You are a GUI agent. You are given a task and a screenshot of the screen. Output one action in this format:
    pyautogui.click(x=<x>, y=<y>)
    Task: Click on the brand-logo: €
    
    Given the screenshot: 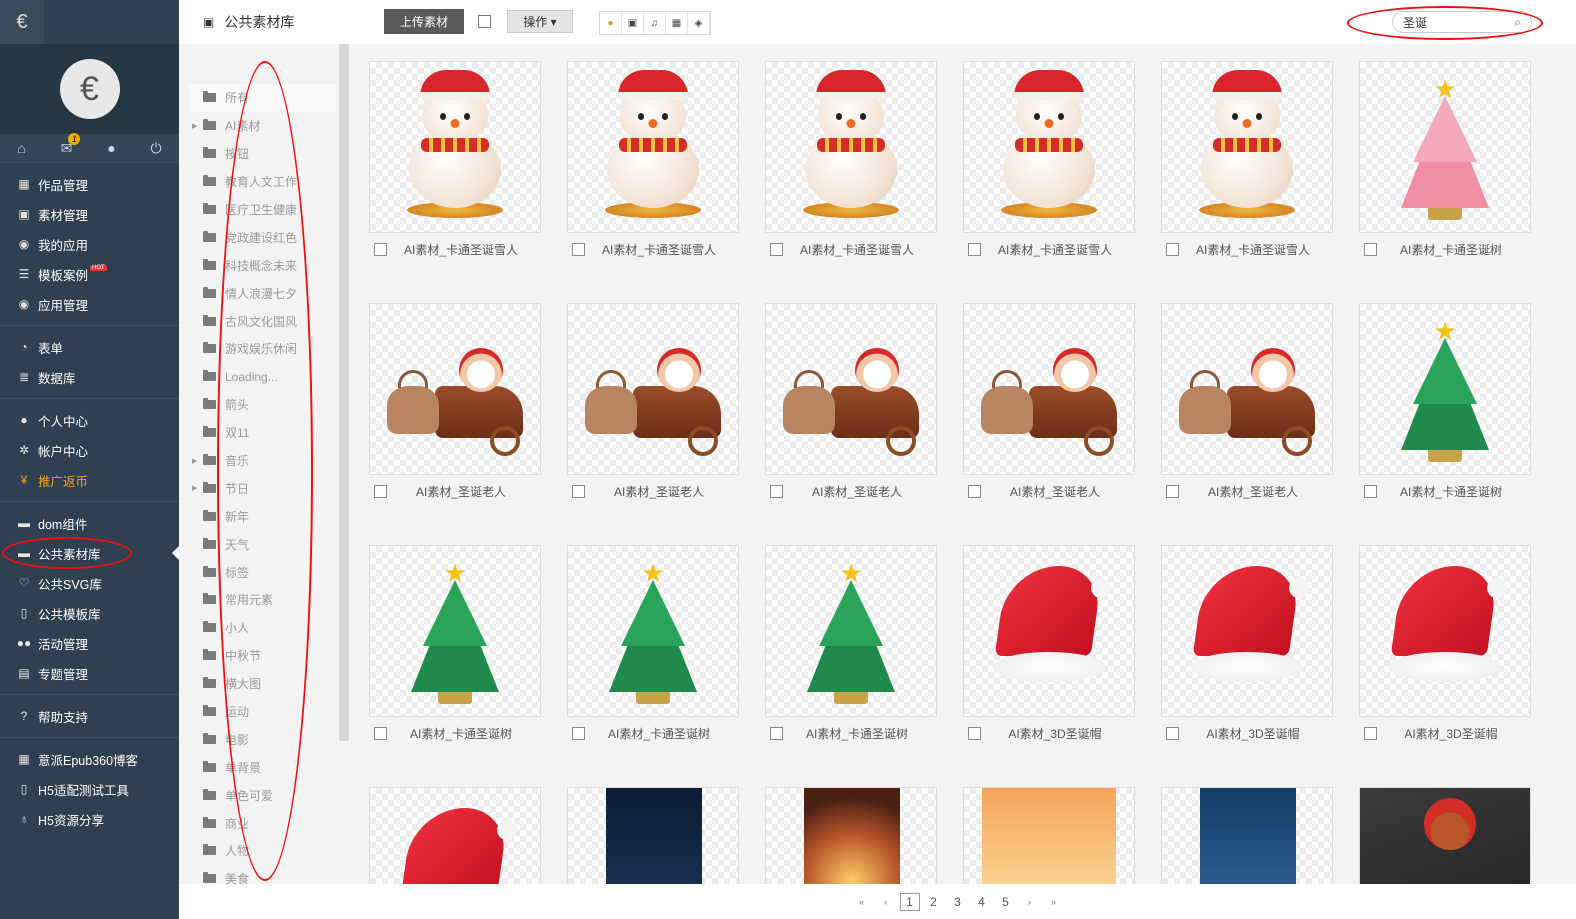 What is the action you would take?
    pyautogui.click(x=22, y=22)
    